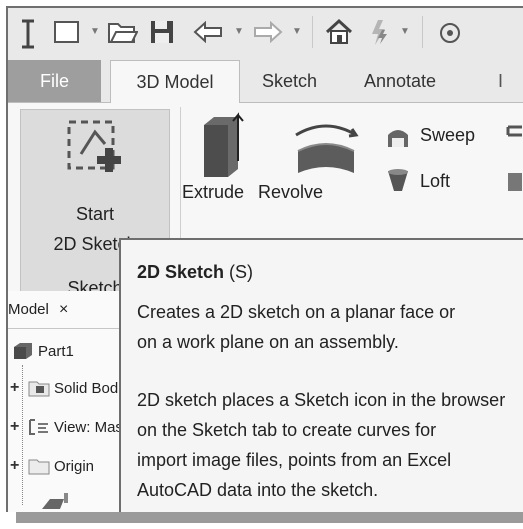 This screenshot has width=523, height=529. I want to click on part-icon, so click(23, 351).